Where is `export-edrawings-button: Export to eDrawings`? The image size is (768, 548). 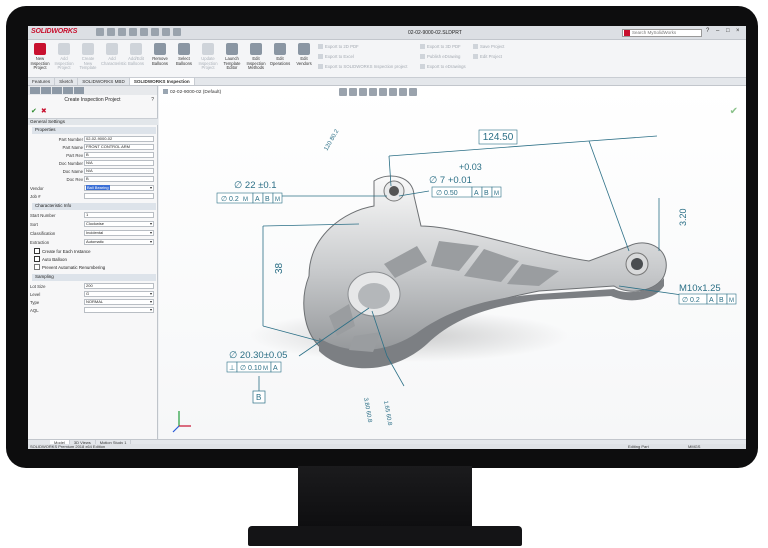 export-edrawings-button: Export to eDrawings is located at coordinates (443, 66).